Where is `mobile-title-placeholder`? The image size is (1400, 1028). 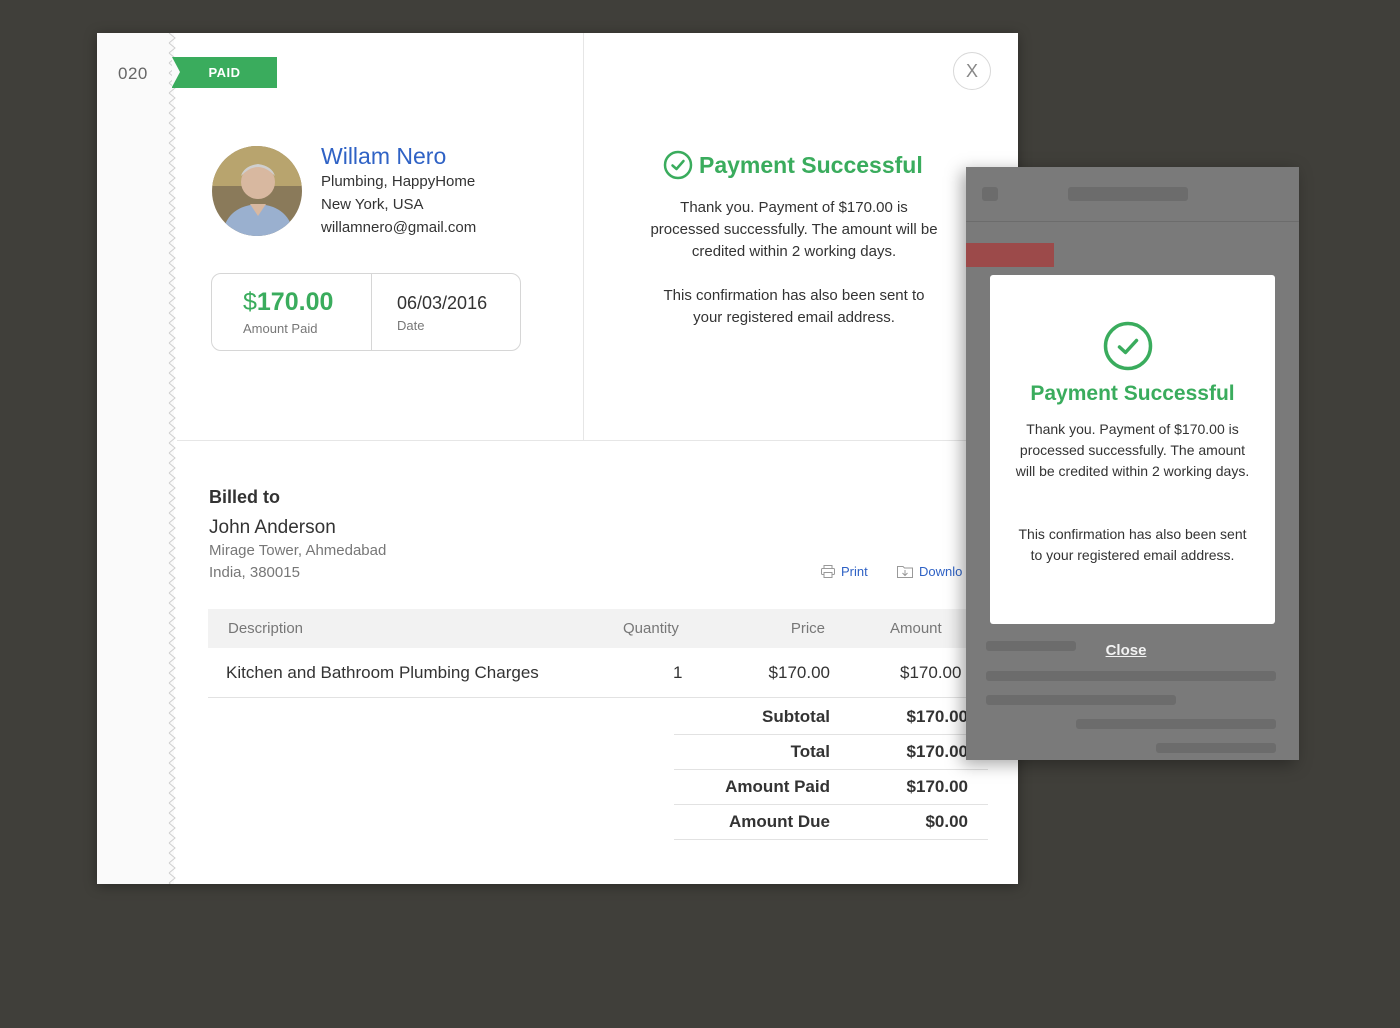 mobile-title-placeholder is located at coordinates (1128, 194).